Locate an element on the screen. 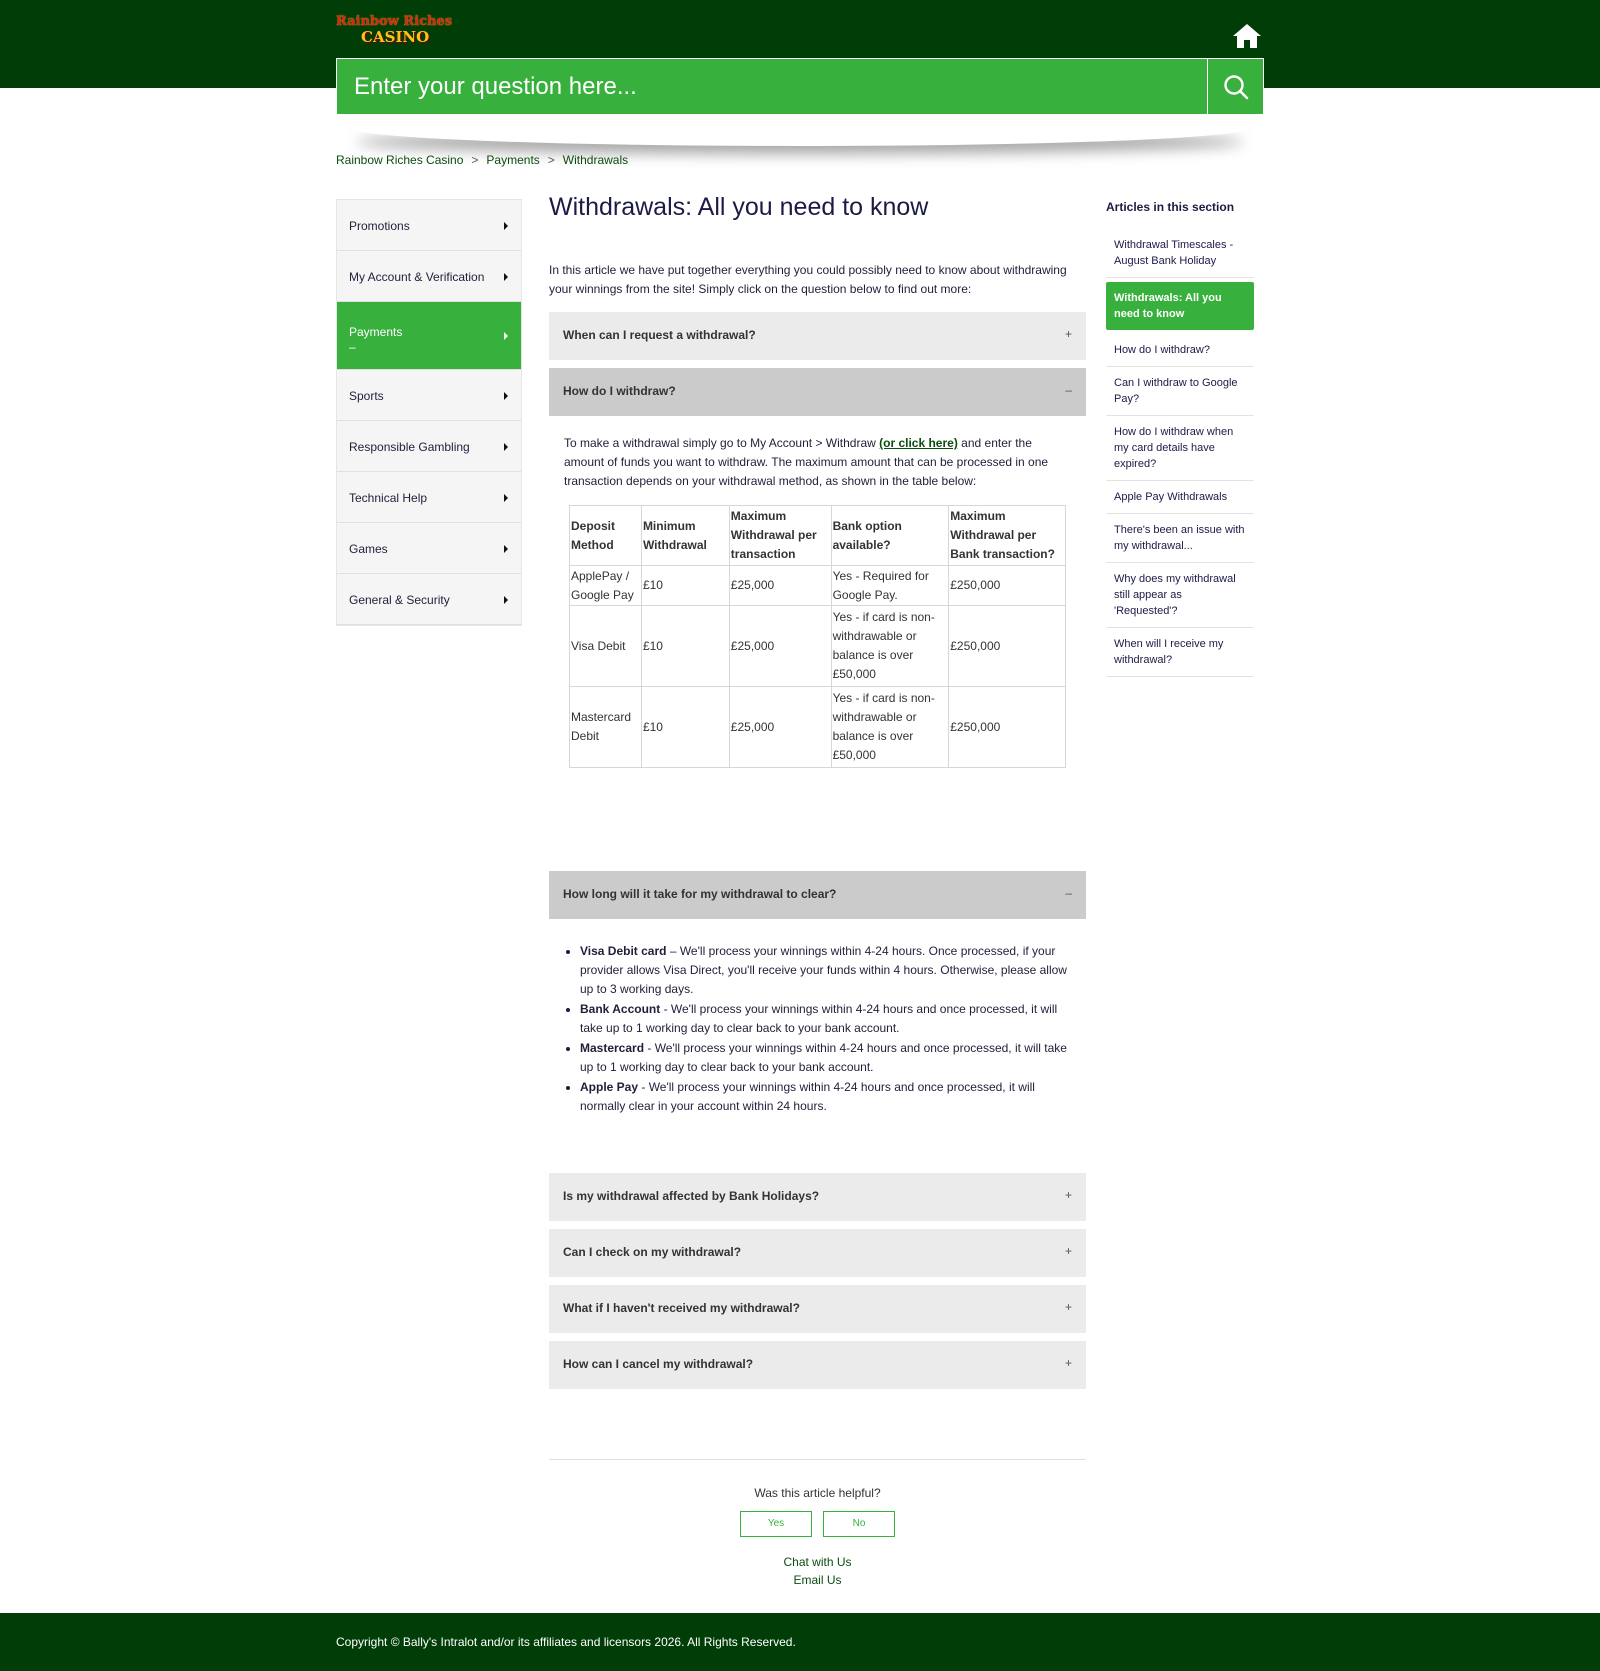  sidebar-item-general-security: General & Security is located at coordinates (429, 599).